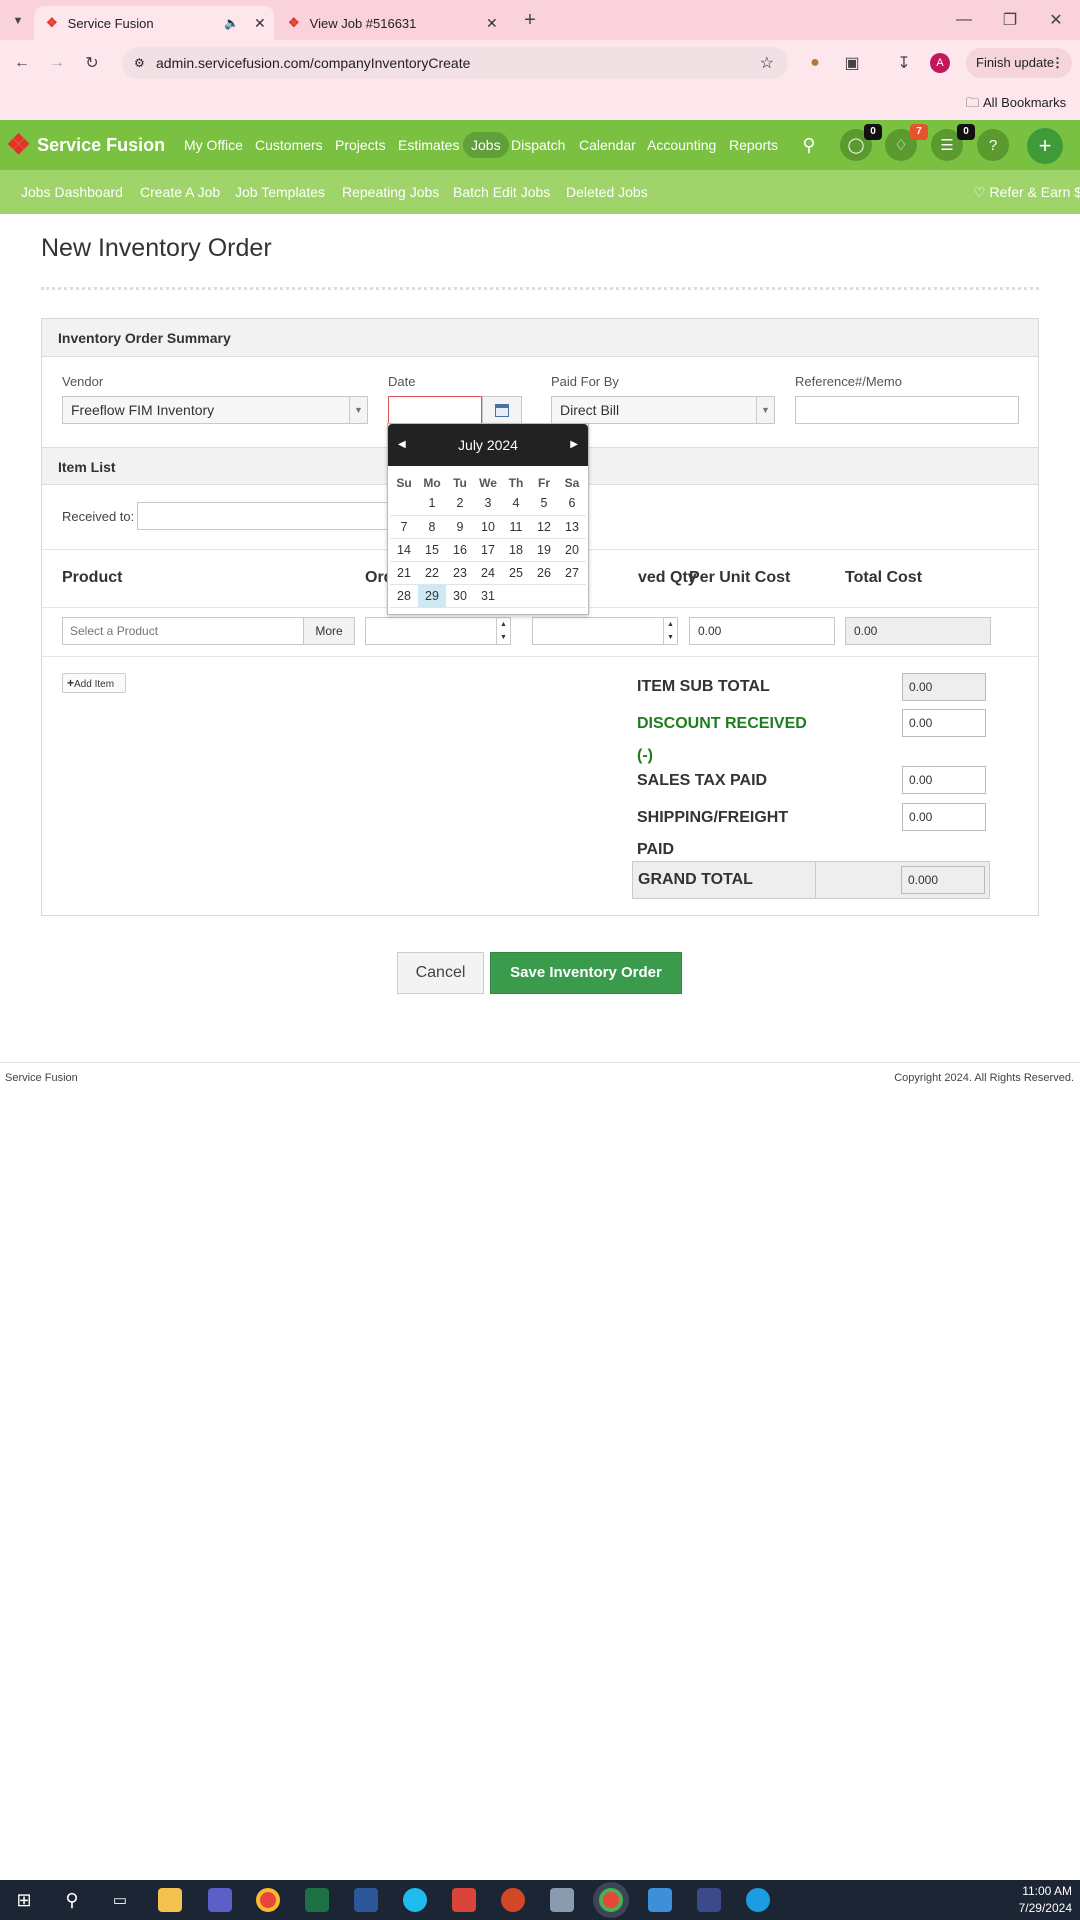  I want to click on calendar-day: 27, so click(572, 573).